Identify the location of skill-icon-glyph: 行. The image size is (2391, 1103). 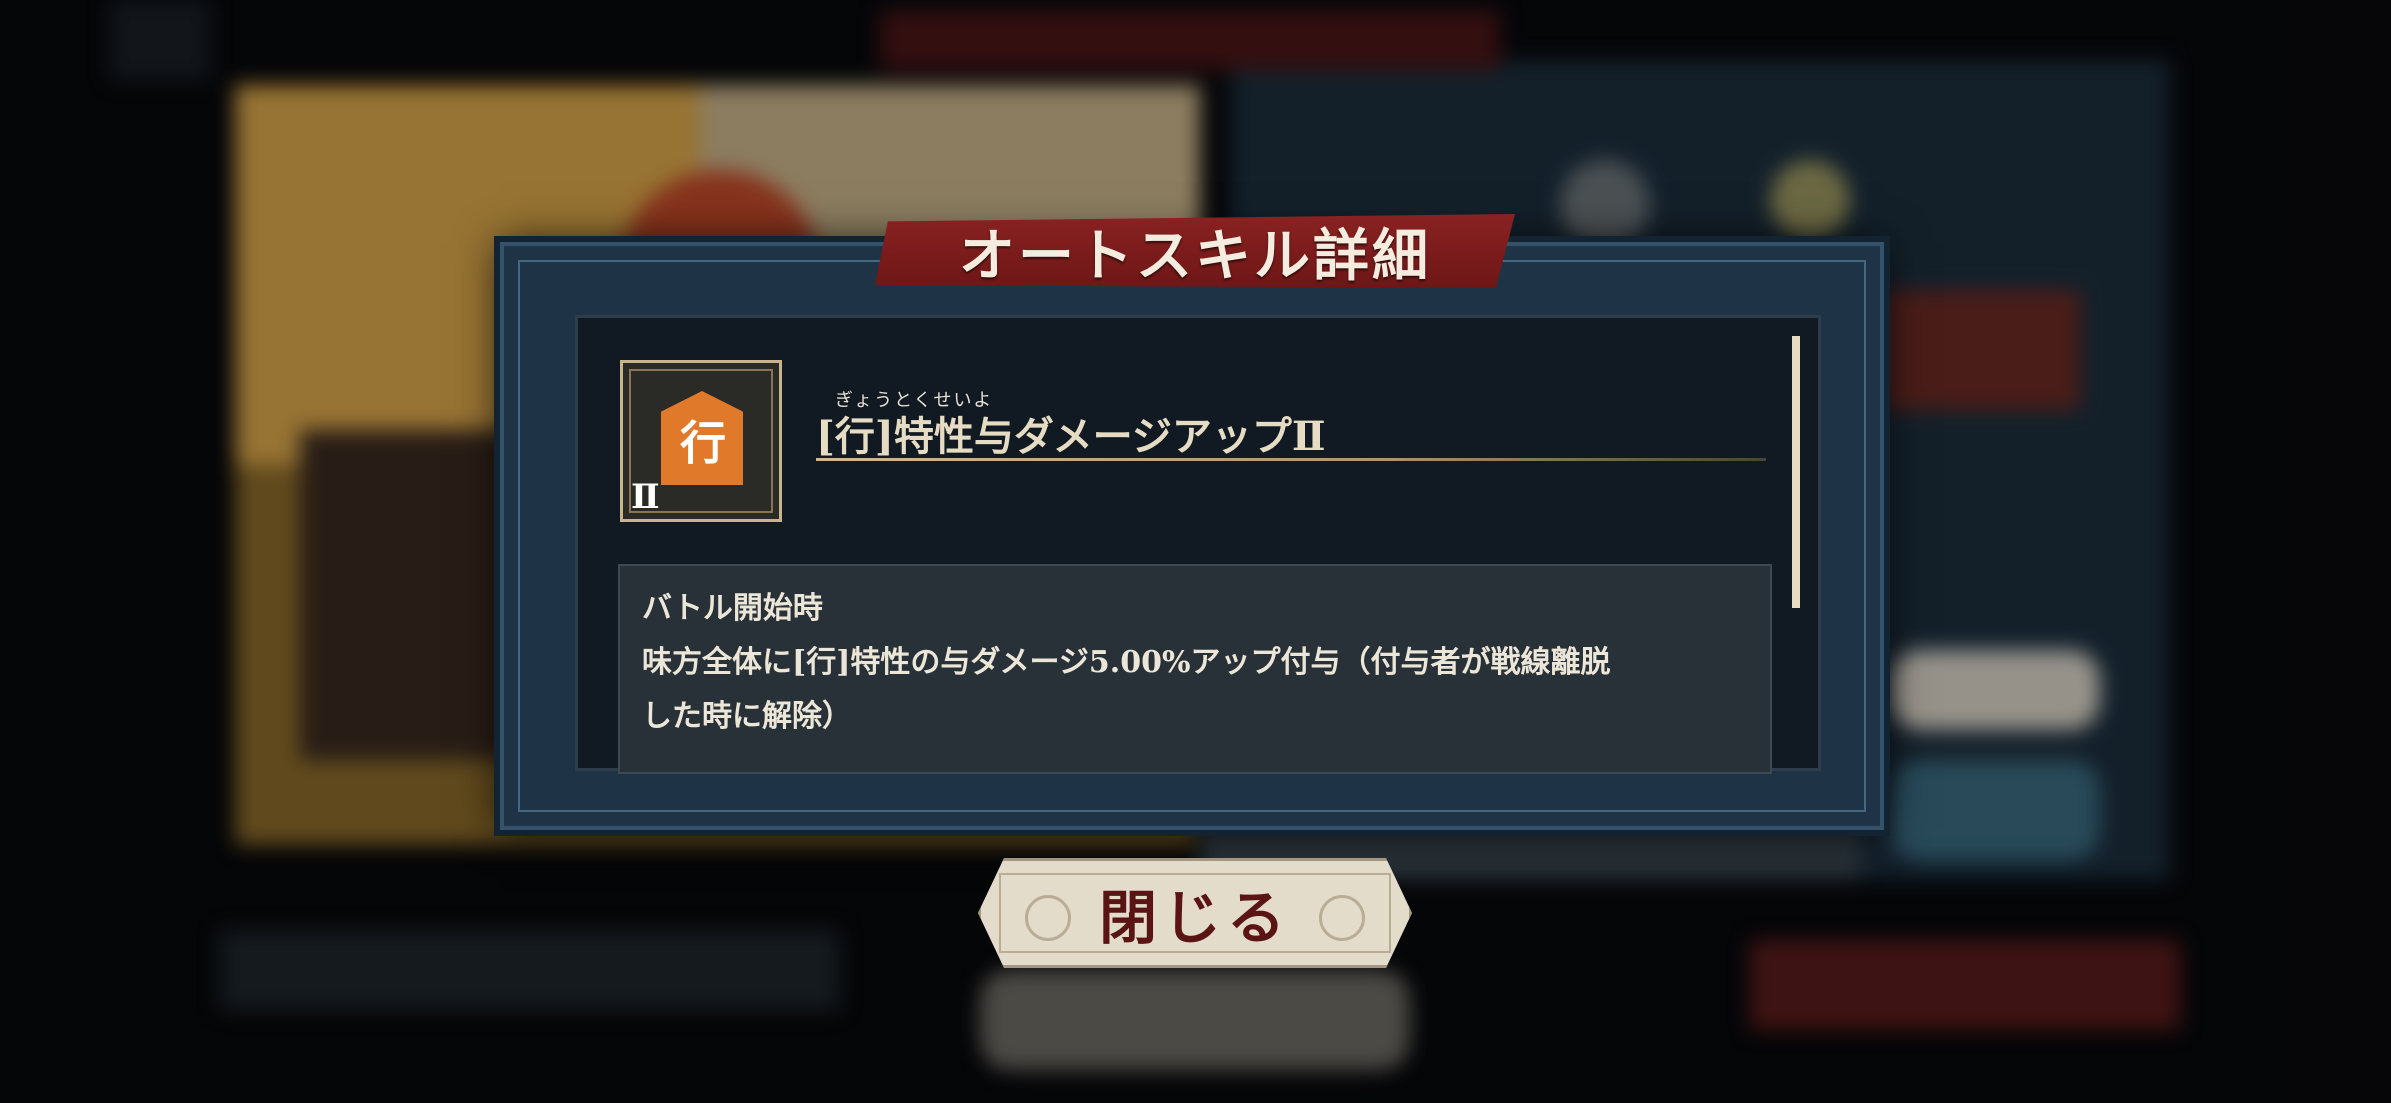
(703, 443).